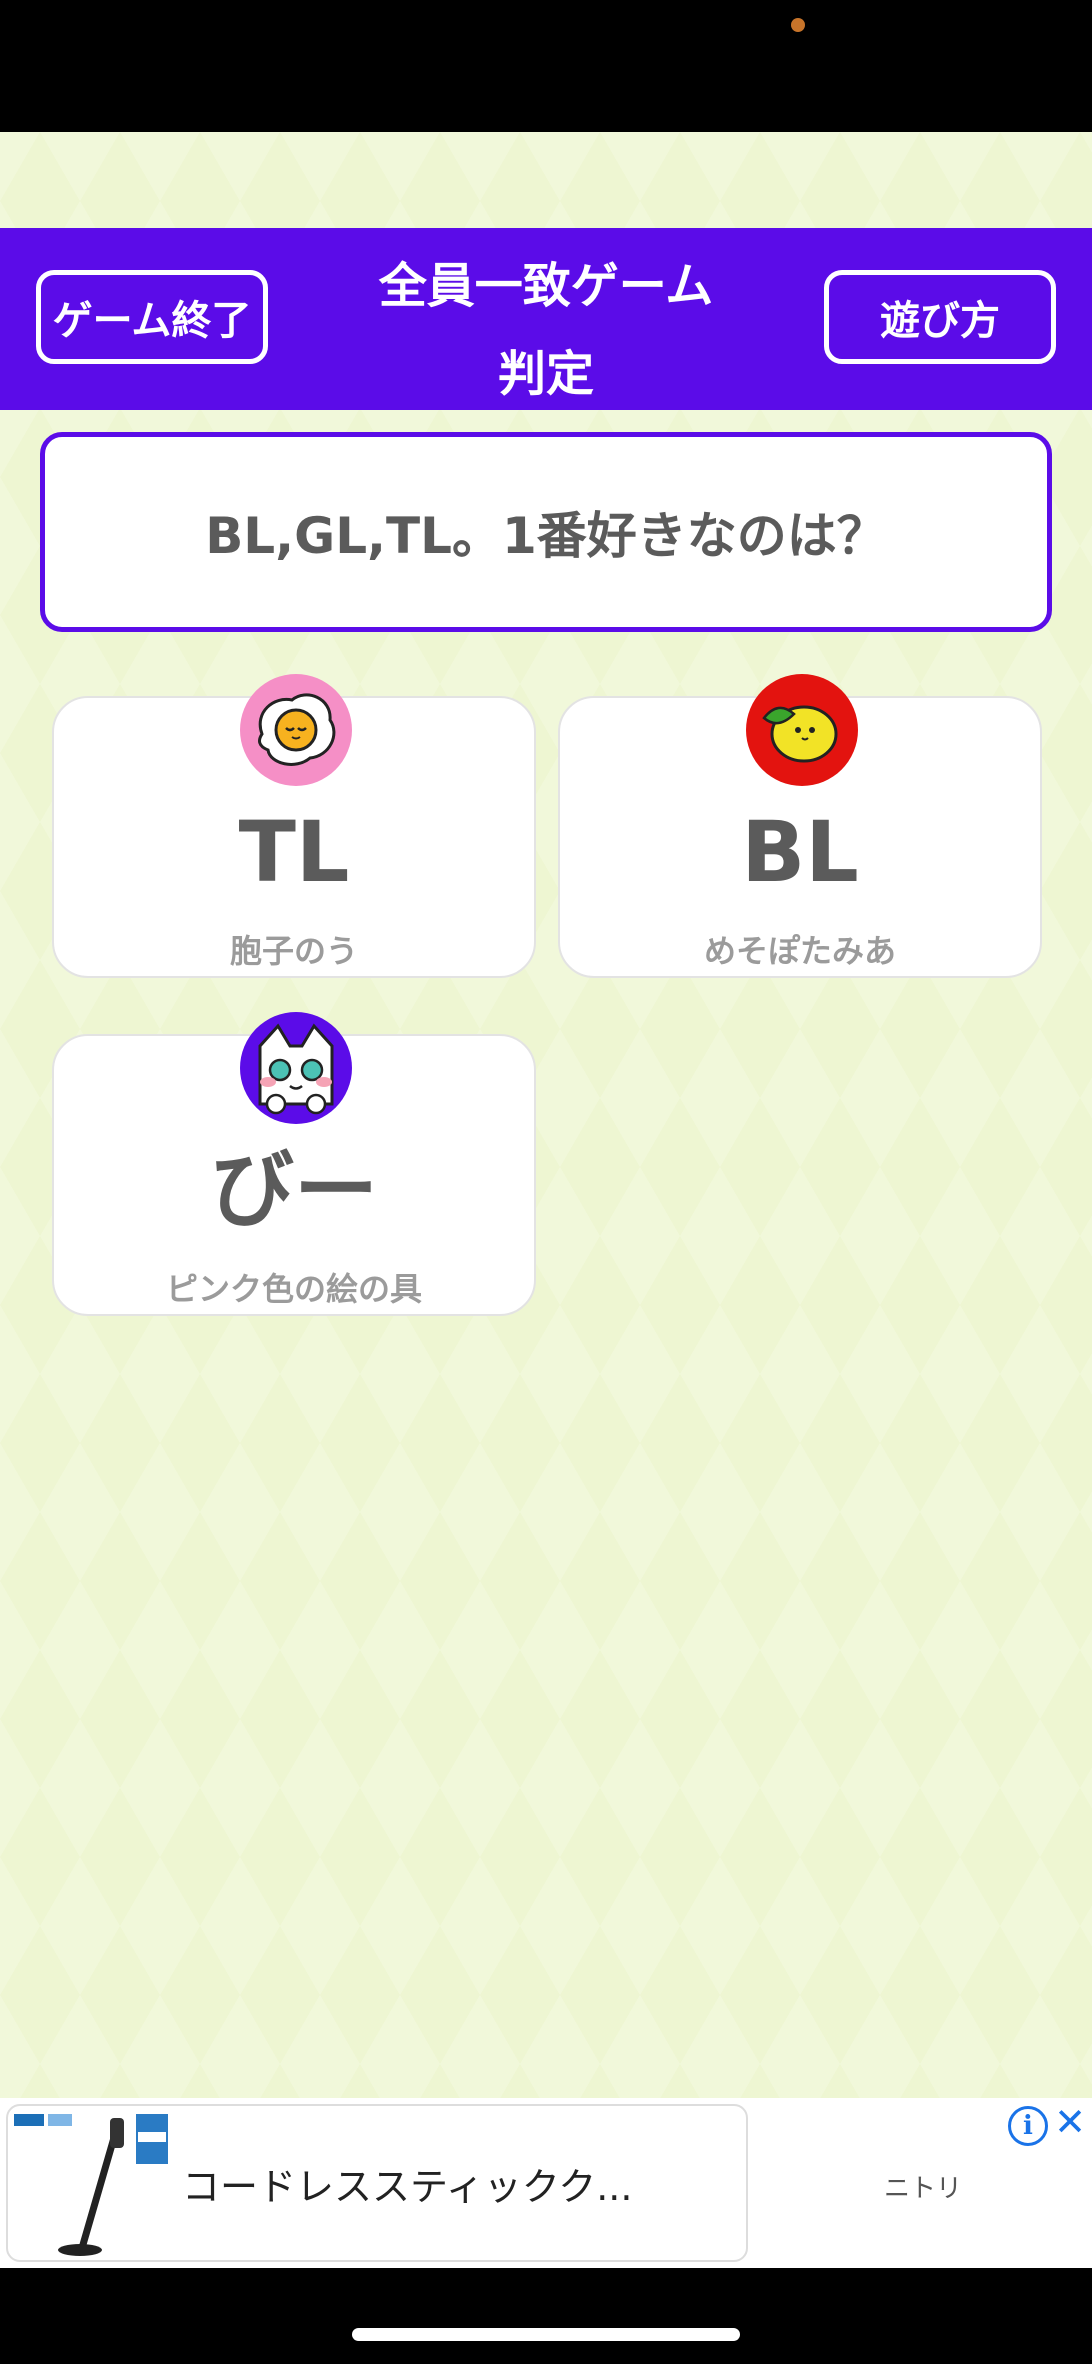 Image resolution: width=1092 pixels, height=2364 pixels. I want to click on answer-text: TL, so click(294, 852).